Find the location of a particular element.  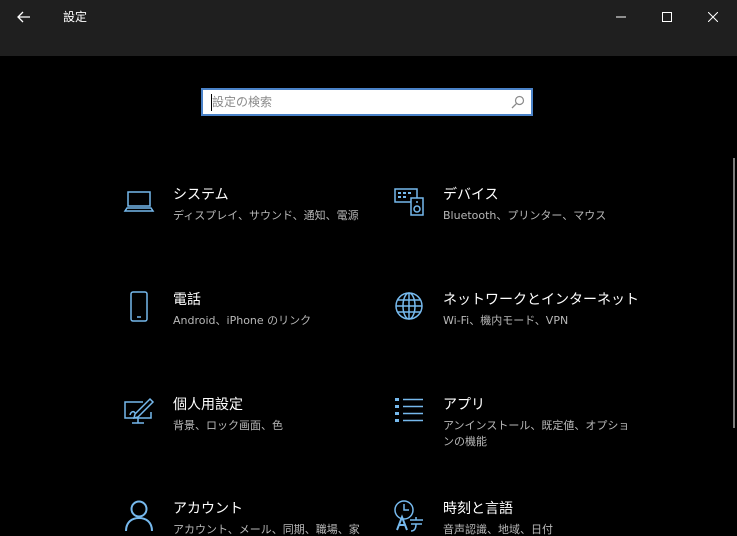

tile-description: アンインストール、既定値、オプションの機能 is located at coordinates (536, 433).